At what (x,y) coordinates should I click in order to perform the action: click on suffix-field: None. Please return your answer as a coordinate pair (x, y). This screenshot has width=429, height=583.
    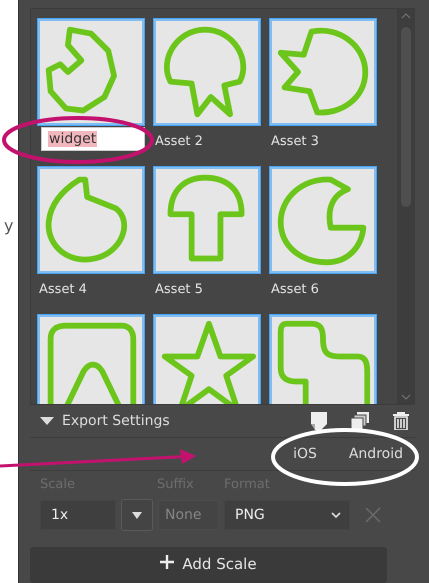
    Looking at the image, I should click on (188, 515).